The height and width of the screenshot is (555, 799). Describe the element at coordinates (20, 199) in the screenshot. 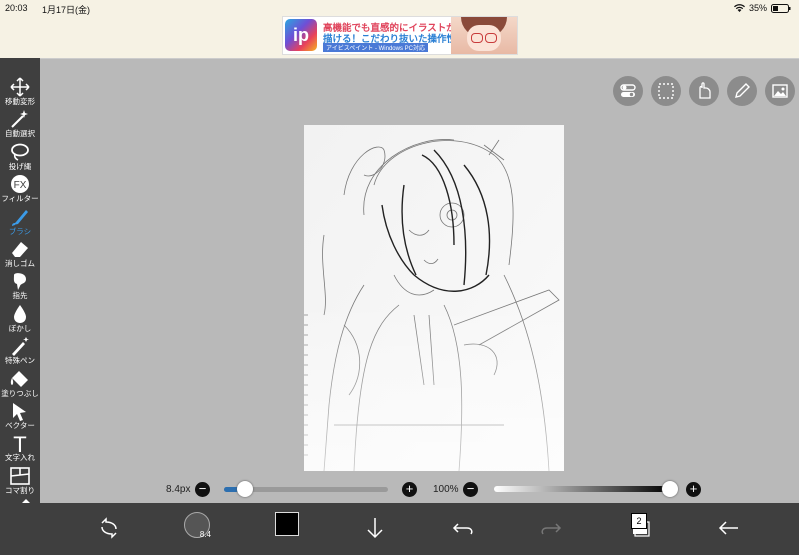

I see `tool-label: フィルター` at that location.